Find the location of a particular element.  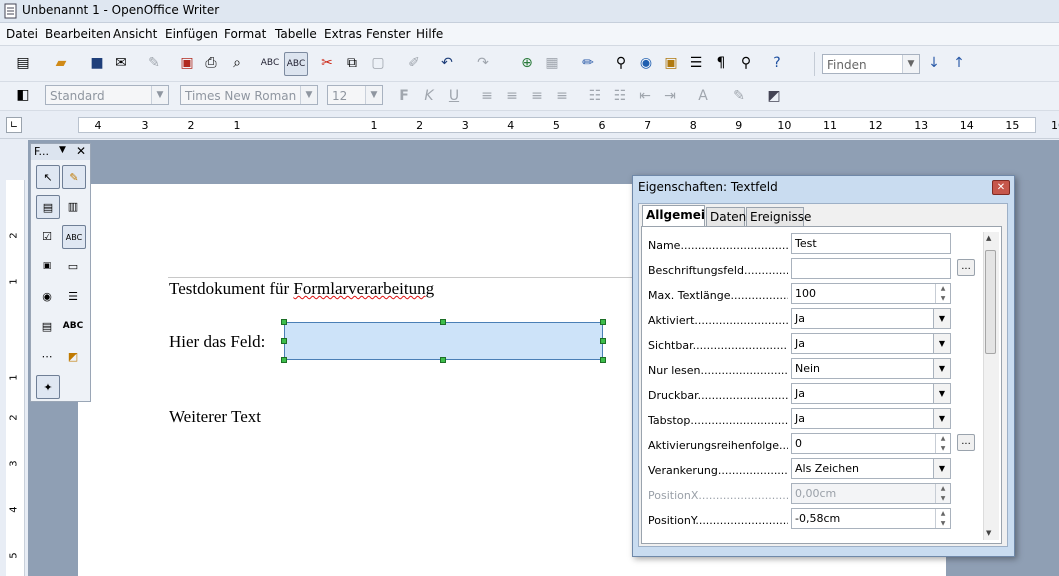

font-name-select: Times New Roman ▼ is located at coordinates (249, 95).